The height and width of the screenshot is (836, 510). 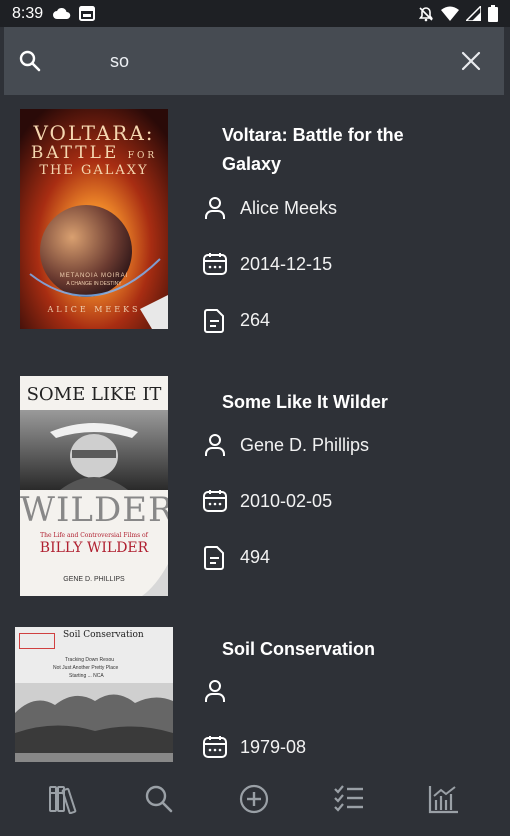 I want to click on close-icon, so click(x=471, y=61).